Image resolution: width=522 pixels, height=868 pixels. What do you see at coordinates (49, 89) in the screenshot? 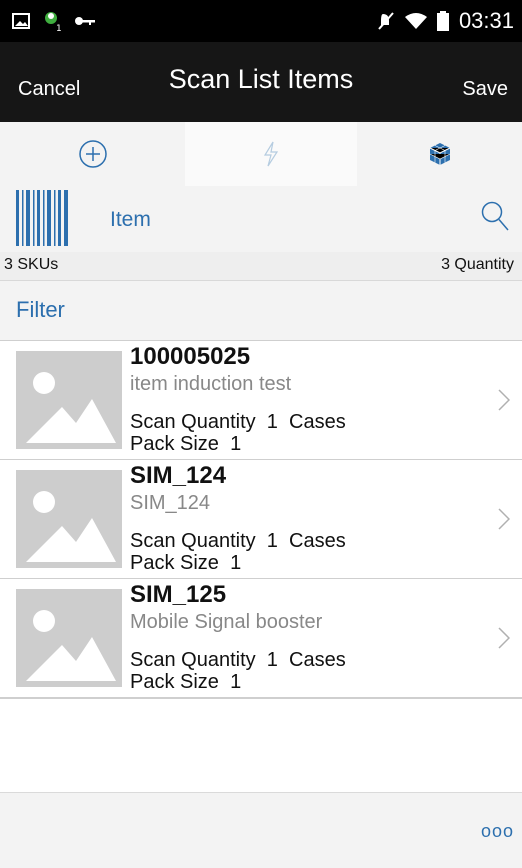
I see `cancel-button: Cancel` at bounding box center [49, 89].